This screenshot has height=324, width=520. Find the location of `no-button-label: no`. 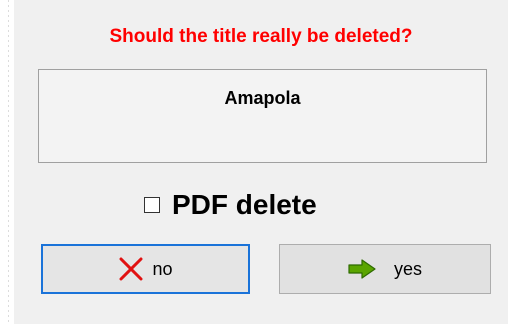

no-button-label: no is located at coordinates (162, 268).